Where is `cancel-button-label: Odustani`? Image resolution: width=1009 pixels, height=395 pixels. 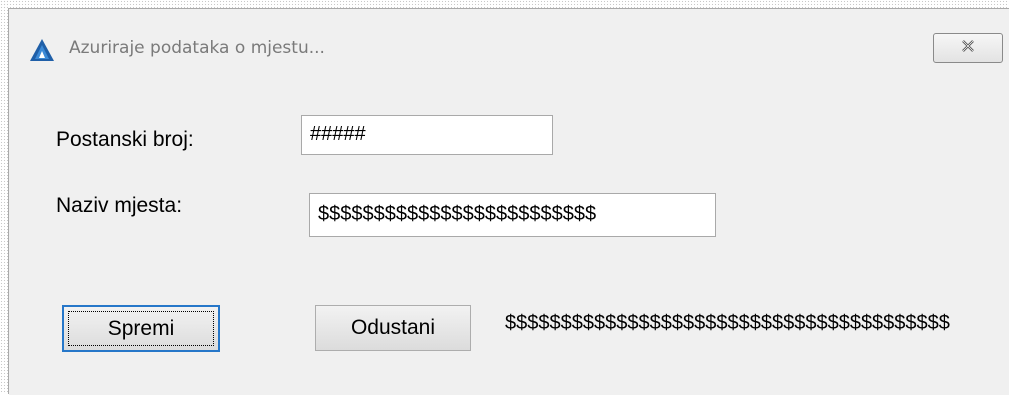
cancel-button-label: Odustani is located at coordinates (393, 327).